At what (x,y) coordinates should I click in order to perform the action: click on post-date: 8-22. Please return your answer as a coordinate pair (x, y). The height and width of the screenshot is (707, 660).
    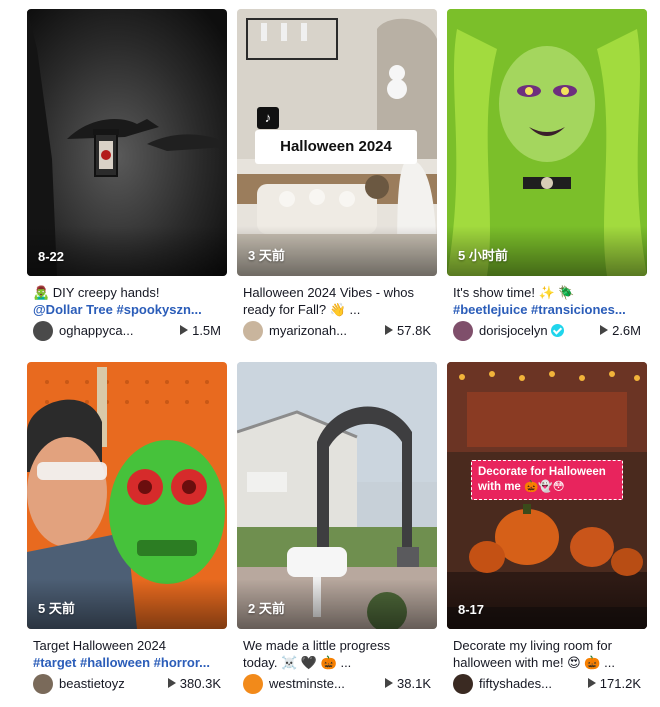
    Looking at the image, I should click on (51, 256).